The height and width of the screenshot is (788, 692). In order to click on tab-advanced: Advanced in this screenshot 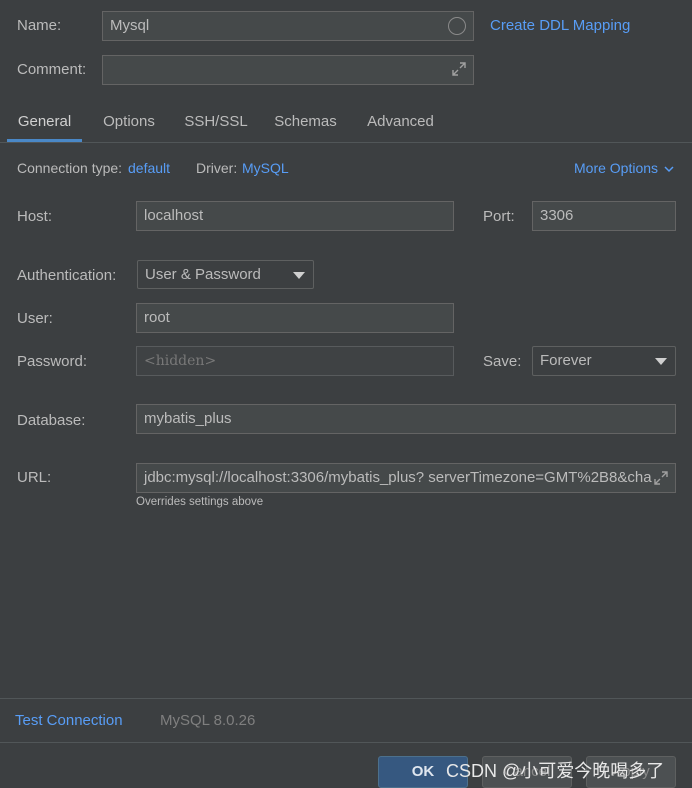, I will do `click(400, 123)`.